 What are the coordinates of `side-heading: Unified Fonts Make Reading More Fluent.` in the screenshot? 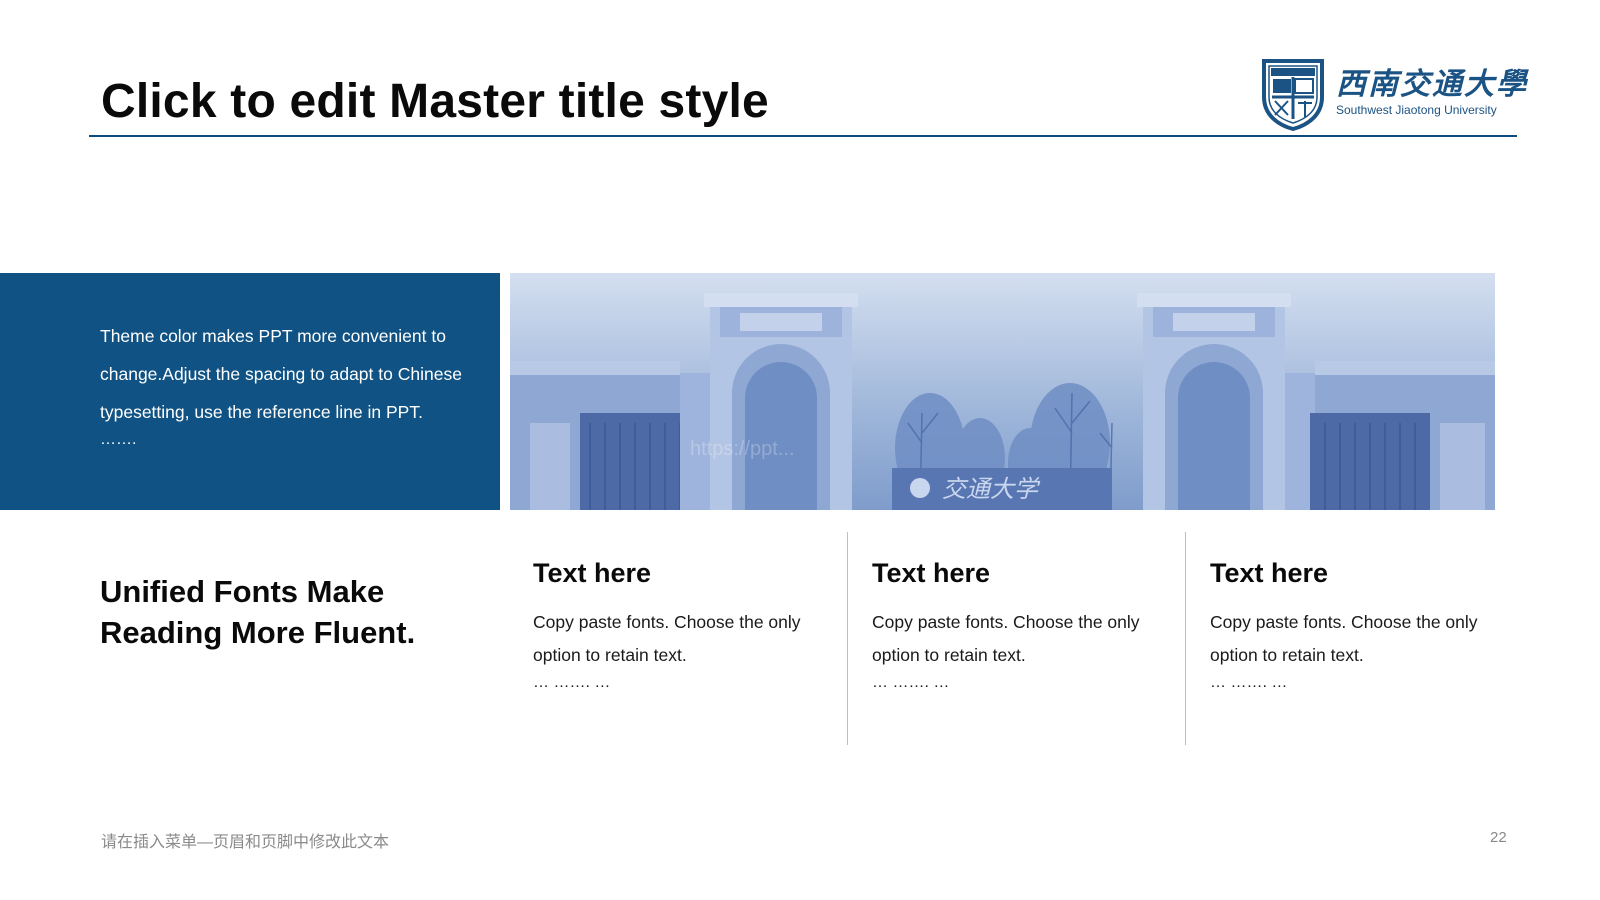 It's located at (290, 612).